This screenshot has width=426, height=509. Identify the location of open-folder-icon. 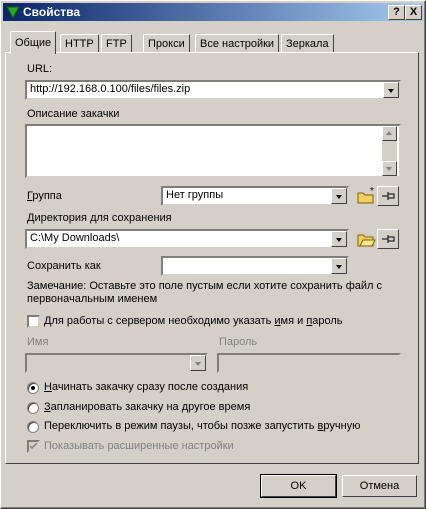
(366, 239).